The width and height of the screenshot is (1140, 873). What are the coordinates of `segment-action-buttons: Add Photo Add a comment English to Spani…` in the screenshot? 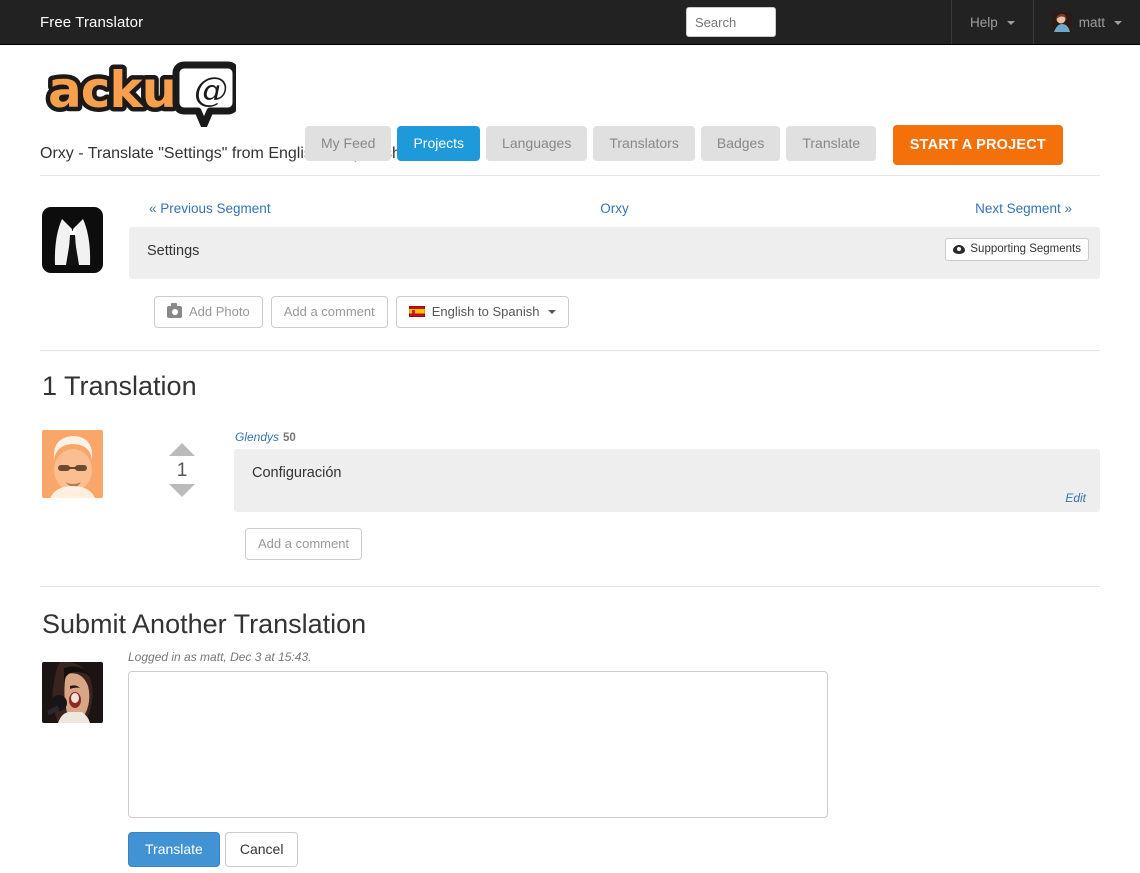 It's located at (614, 312).